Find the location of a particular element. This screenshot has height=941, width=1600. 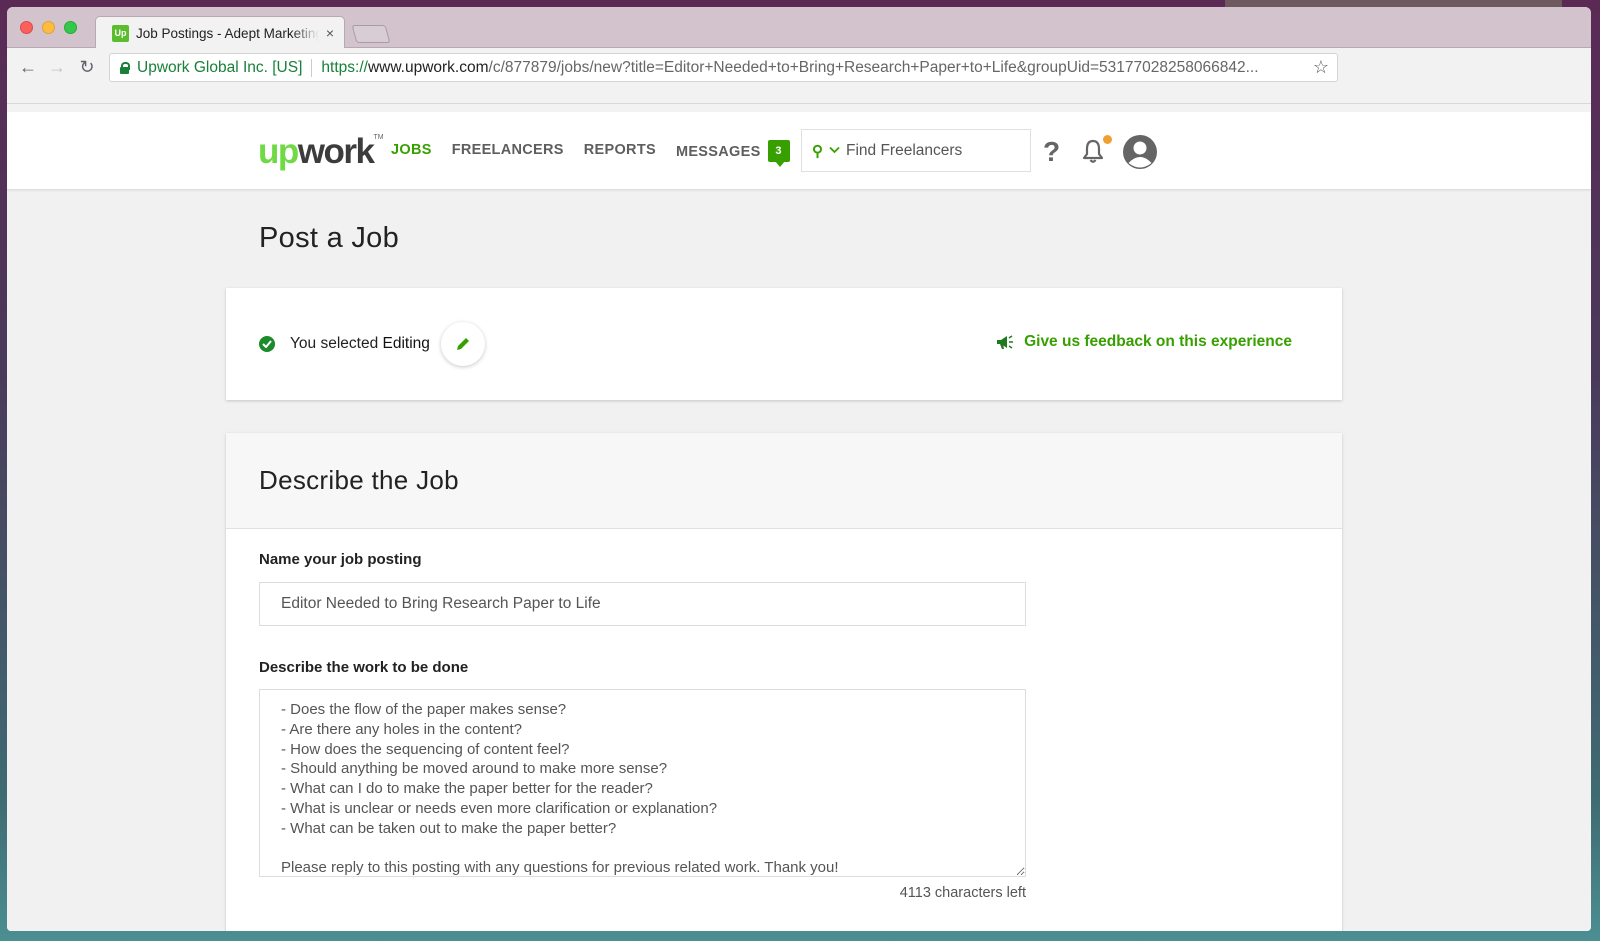

check-circle-icon is located at coordinates (267, 344).